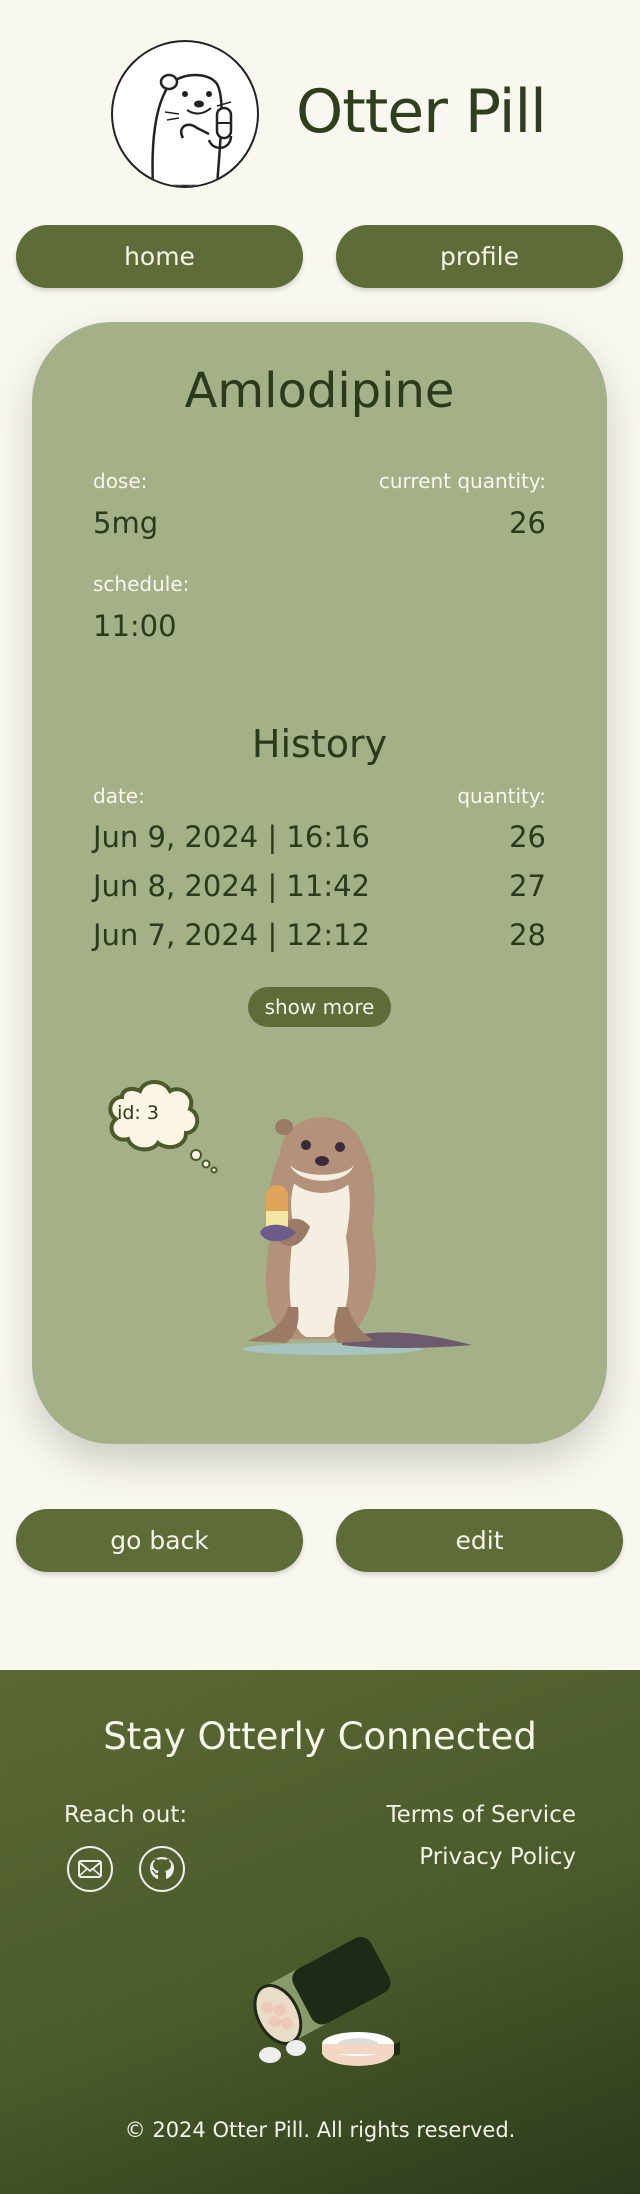  I want to click on otter-logo, so click(185, 114).